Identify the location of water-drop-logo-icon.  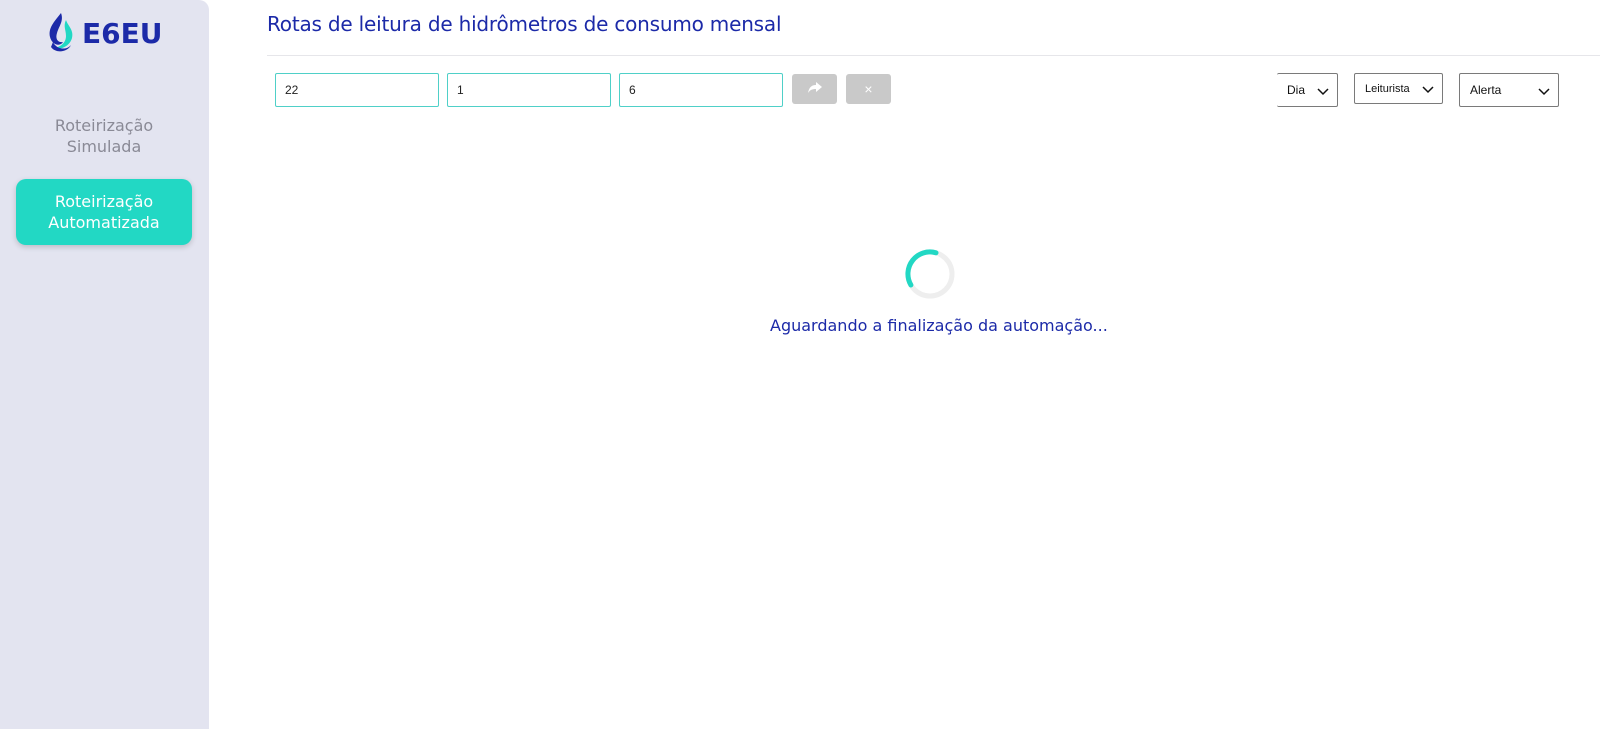
(61, 33).